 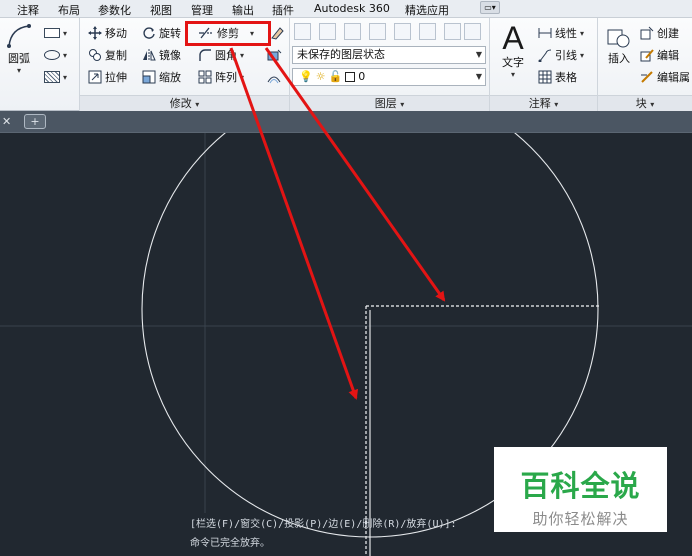 I want to click on mirror-button: 镜像, so click(x=161, y=55).